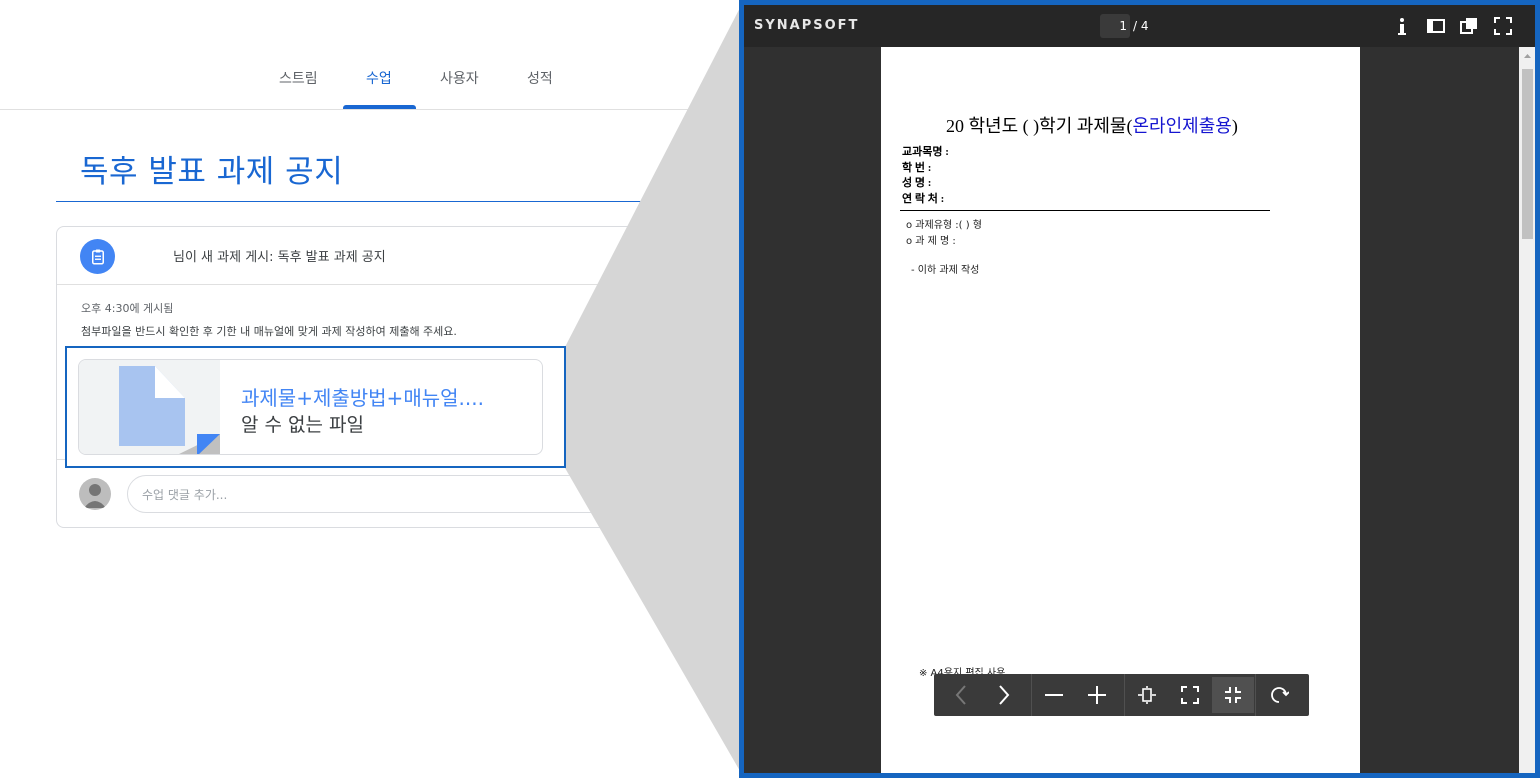 The width and height of the screenshot is (1540, 778). What do you see at coordinates (1279, 695) in the screenshot?
I see `rotate-icon` at bounding box center [1279, 695].